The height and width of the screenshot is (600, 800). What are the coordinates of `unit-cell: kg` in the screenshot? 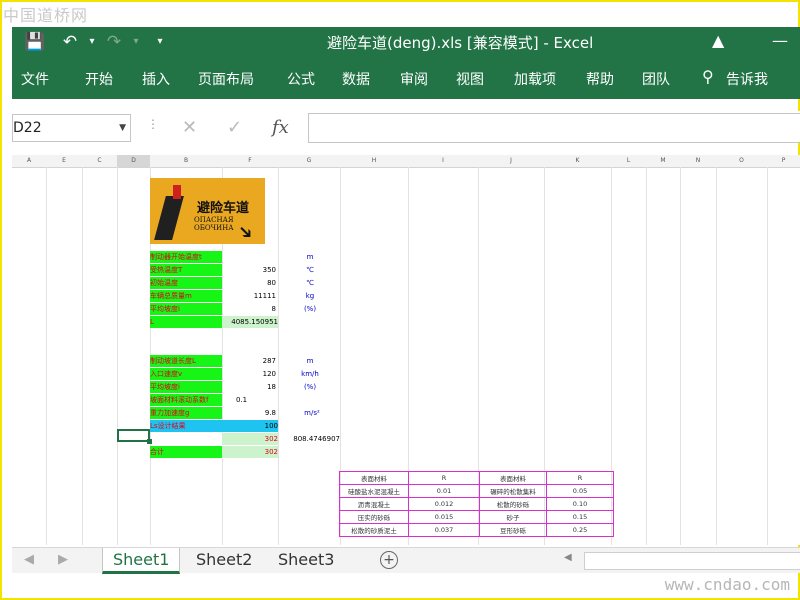 It's located at (310, 296).